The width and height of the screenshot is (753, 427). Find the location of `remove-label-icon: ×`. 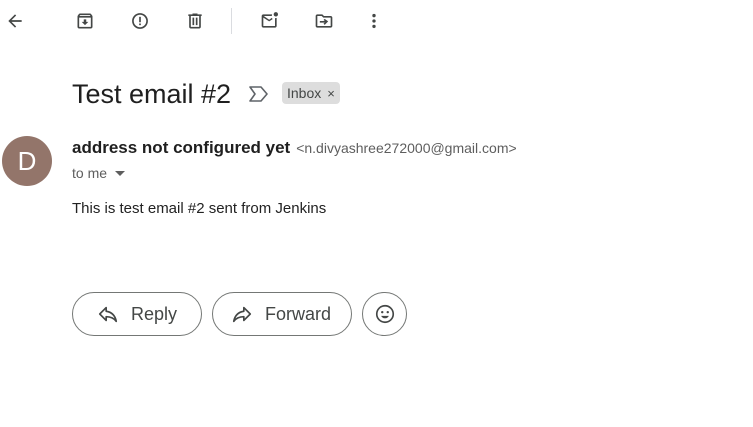

remove-label-icon: × is located at coordinates (331, 93).